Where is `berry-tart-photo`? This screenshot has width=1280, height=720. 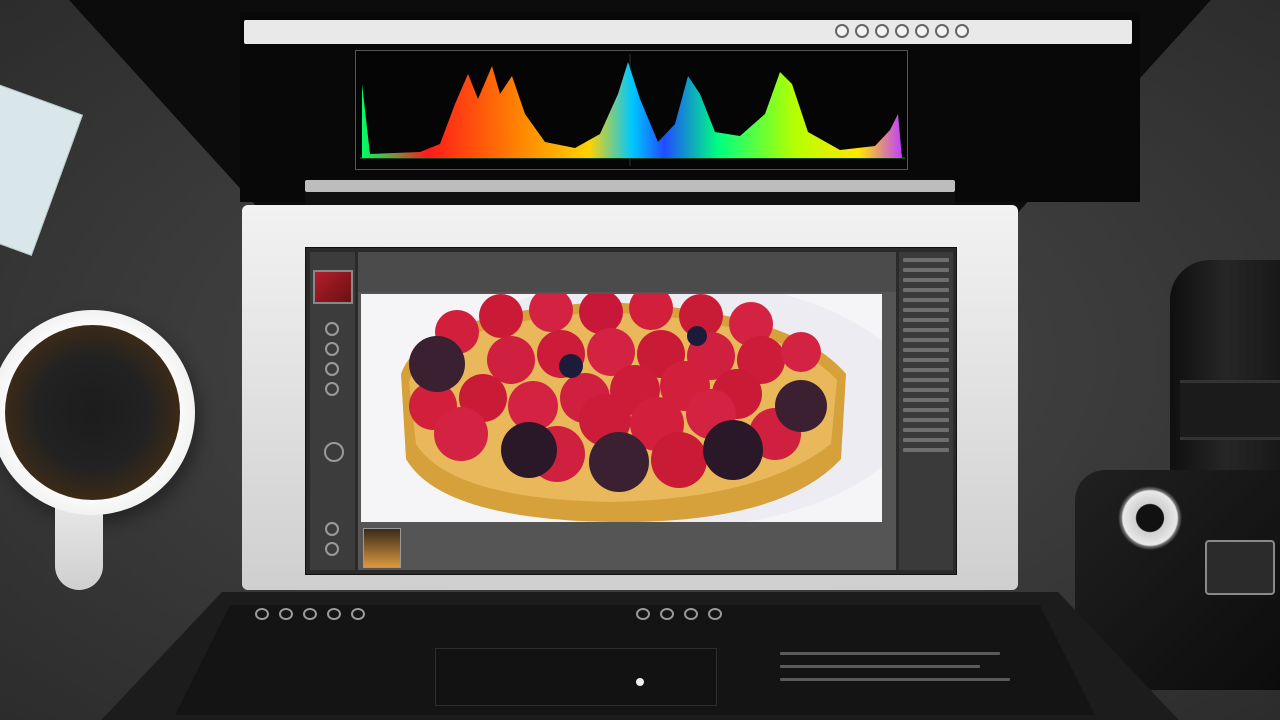 berry-tart-photo is located at coordinates (621, 408).